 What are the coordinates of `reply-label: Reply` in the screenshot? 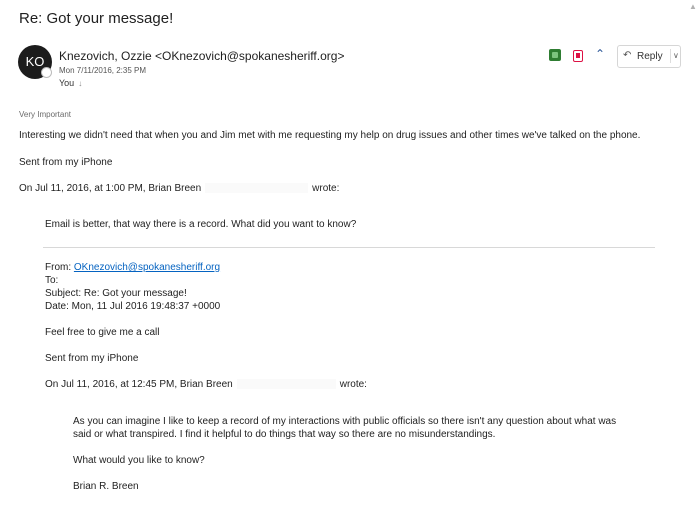 It's located at (650, 56).